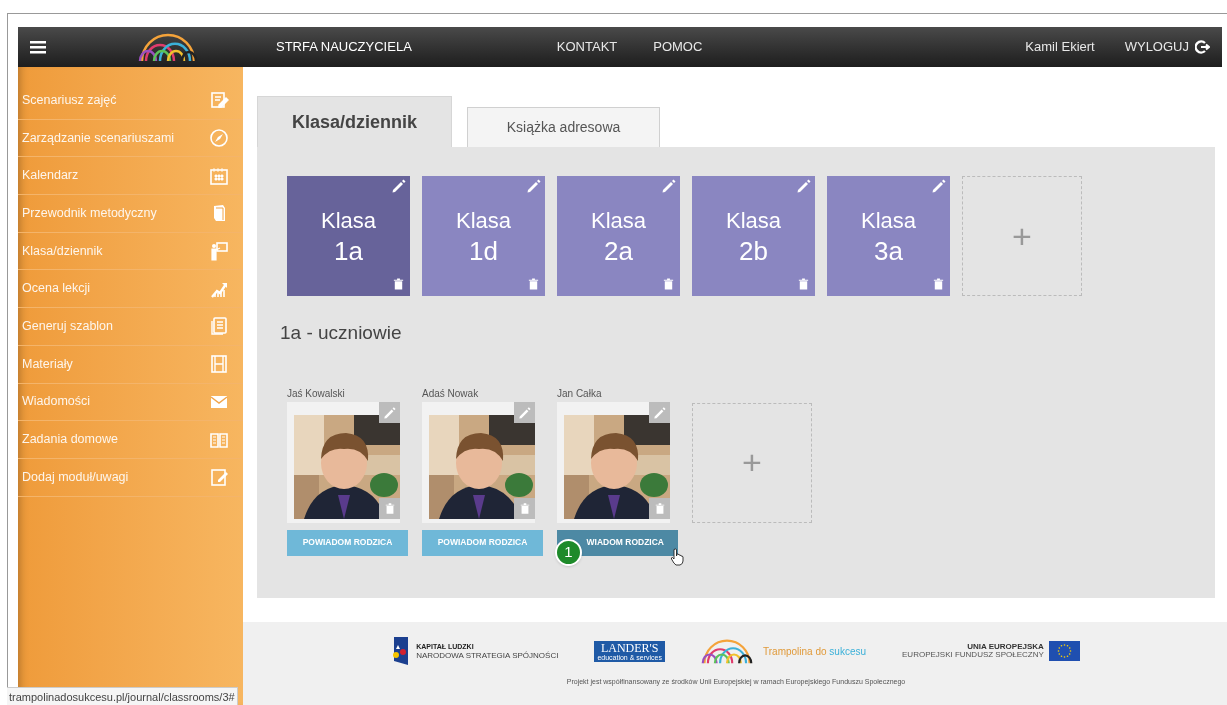 The image size is (1227, 705). I want to click on class-name: 1a, so click(348, 251).